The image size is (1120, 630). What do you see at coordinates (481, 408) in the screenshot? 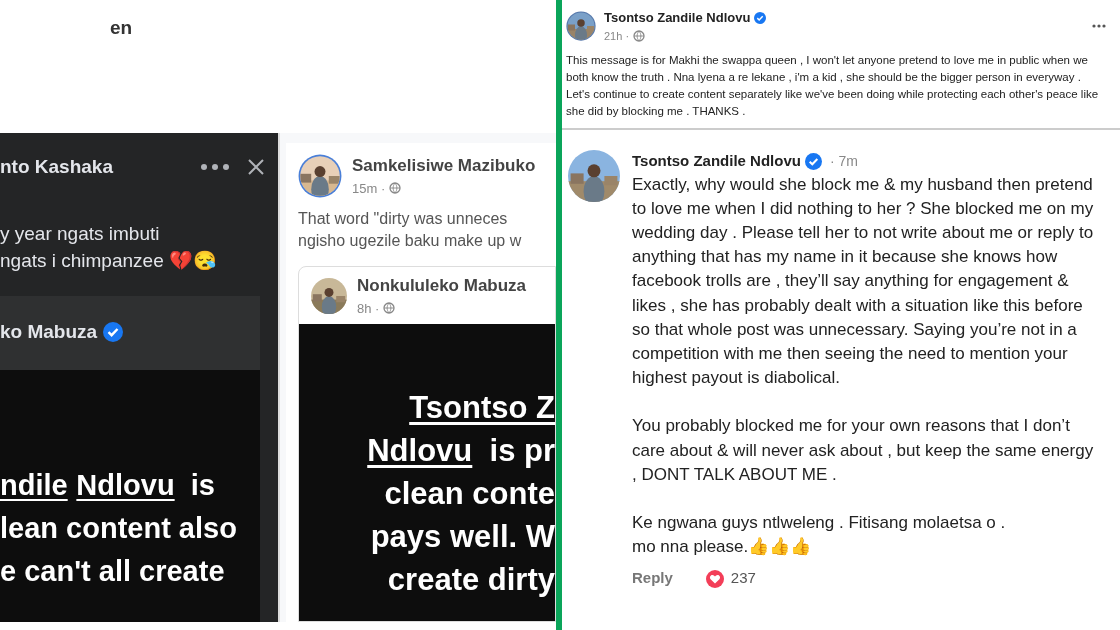
I see `story-text: Tsontso Z` at bounding box center [481, 408].